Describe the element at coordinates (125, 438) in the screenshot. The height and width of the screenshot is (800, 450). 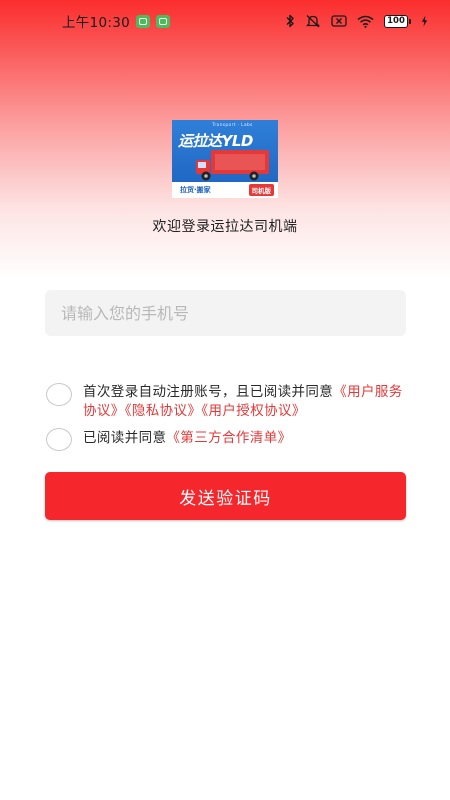
I see `agreement-third-party-label: 已阅读并同意` at that location.